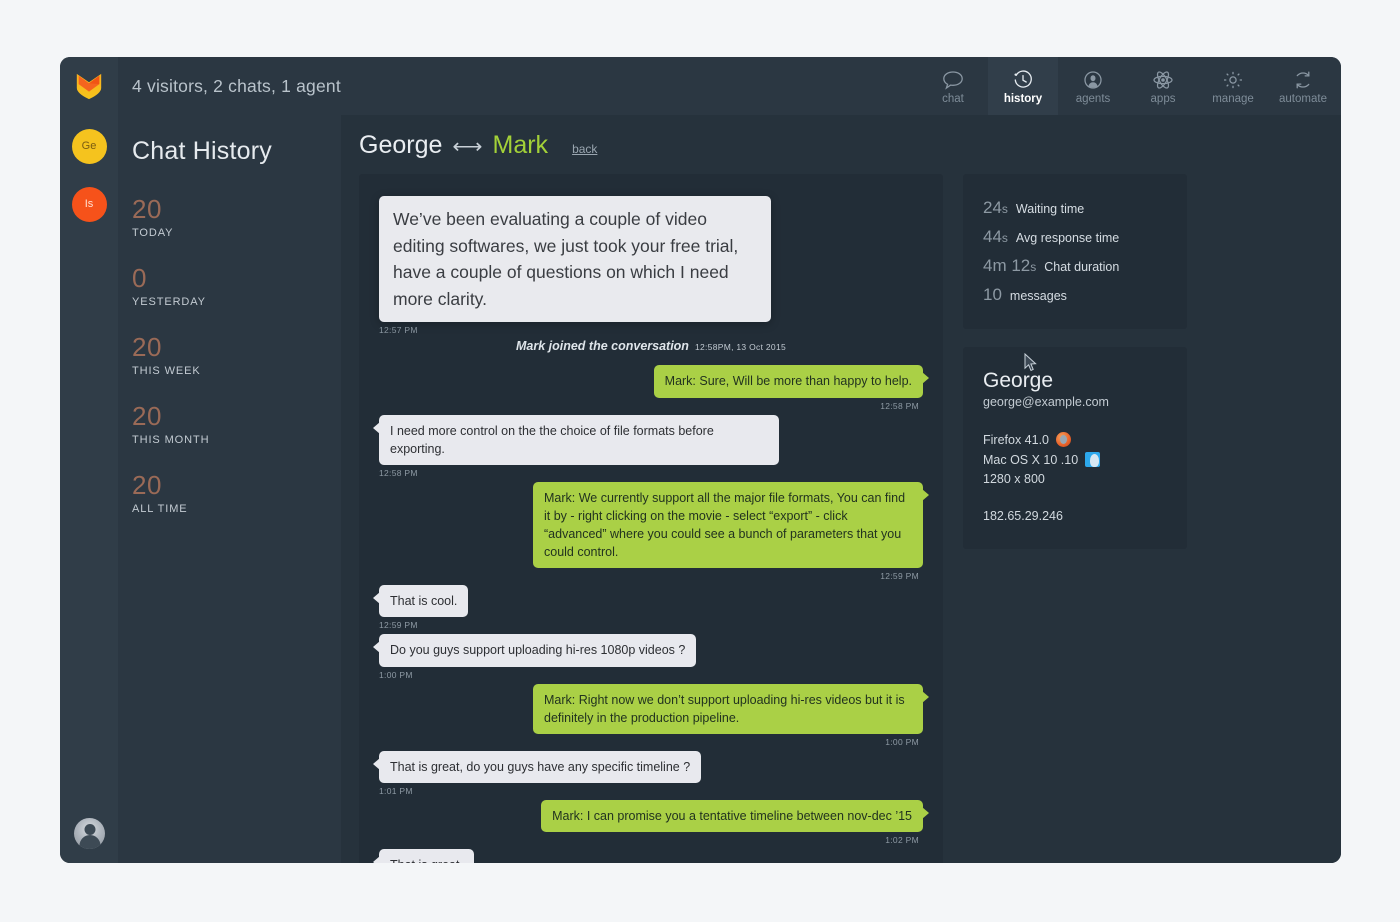 The image size is (1400, 922). Describe the element at coordinates (1031, 459) in the screenshot. I see `visitor-os-label: Mac OS X 10 .10` at that location.